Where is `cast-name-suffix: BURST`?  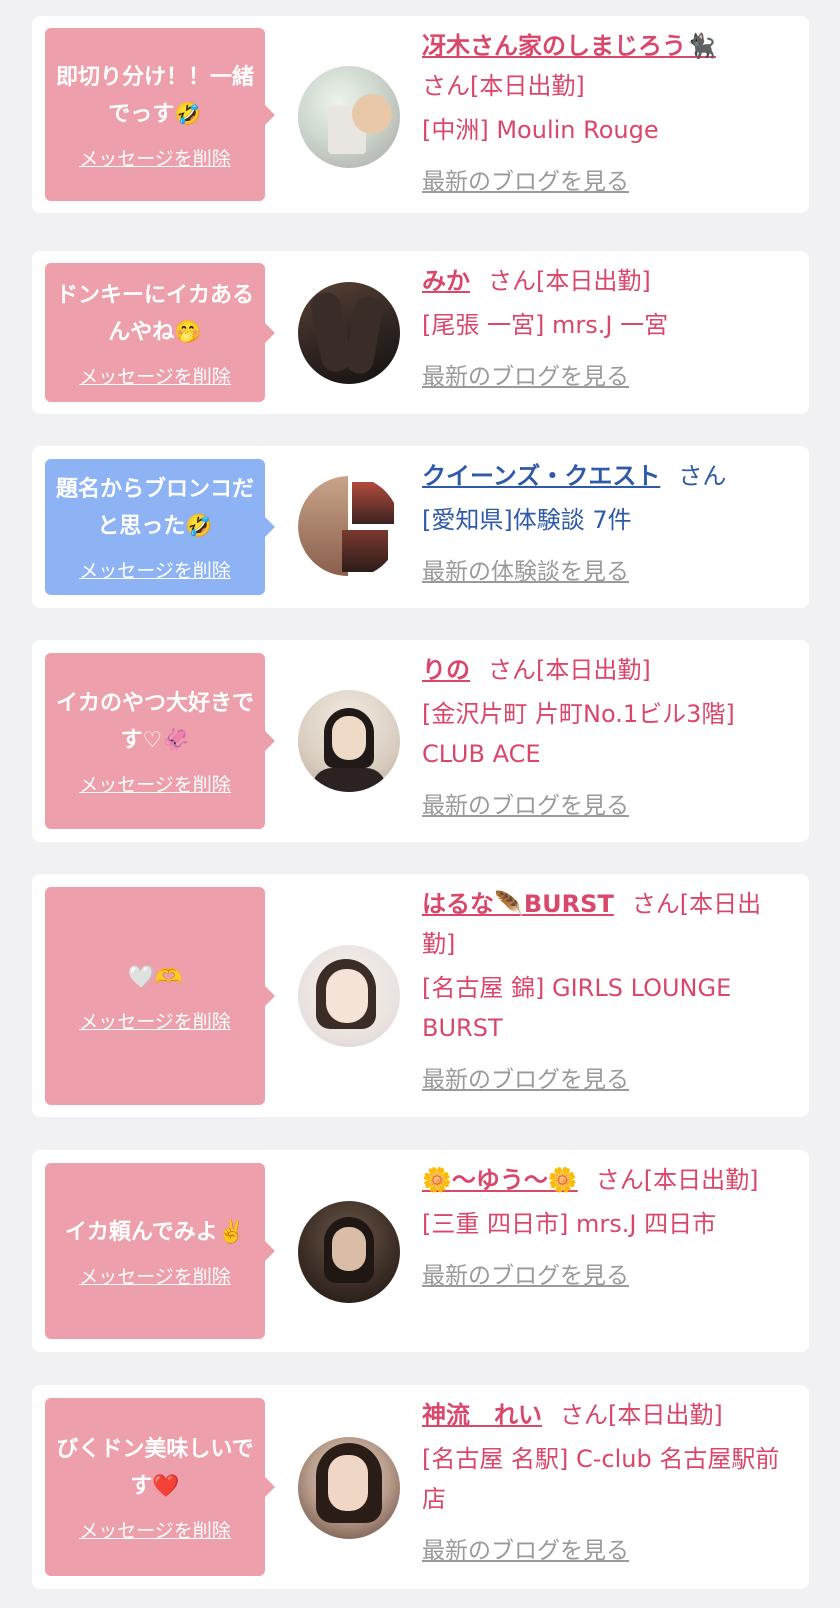 cast-name-suffix: BURST is located at coordinates (568, 904).